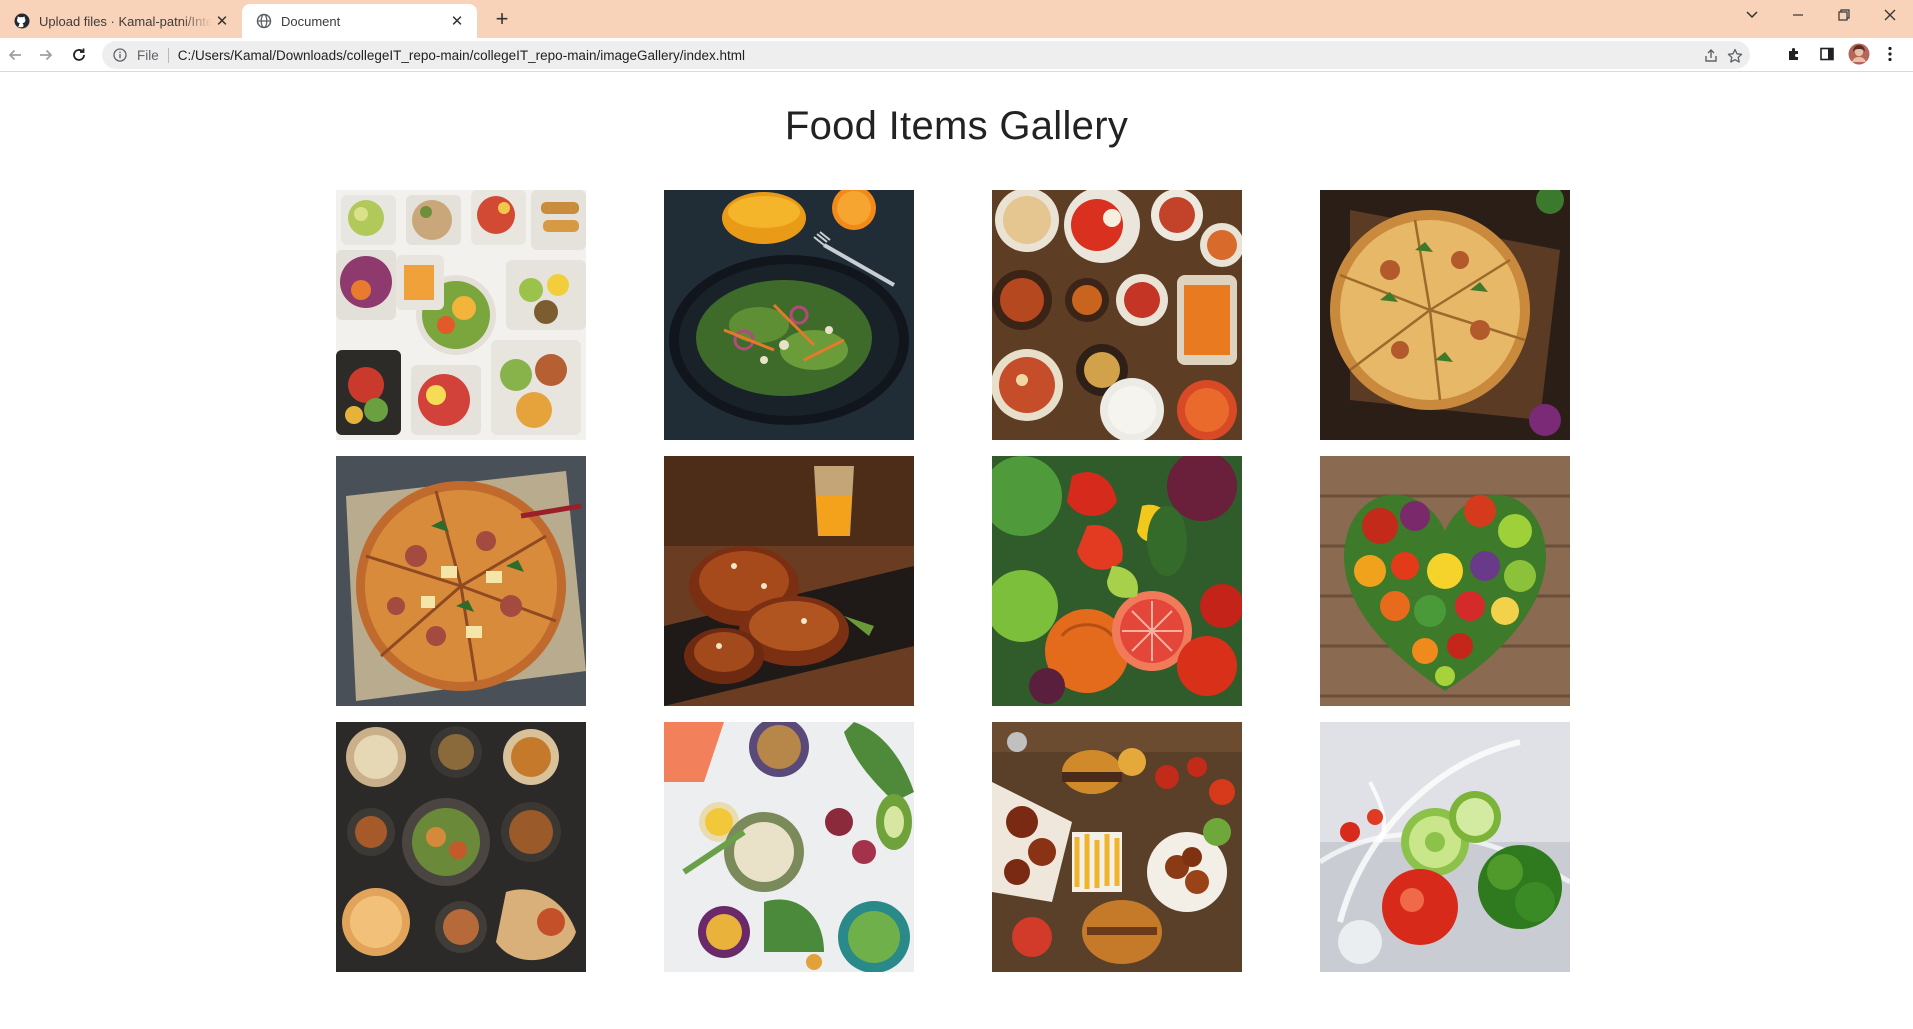  What do you see at coordinates (120, 55) in the screenshot?
I see `info-icon` at bounding box center [120, 55].